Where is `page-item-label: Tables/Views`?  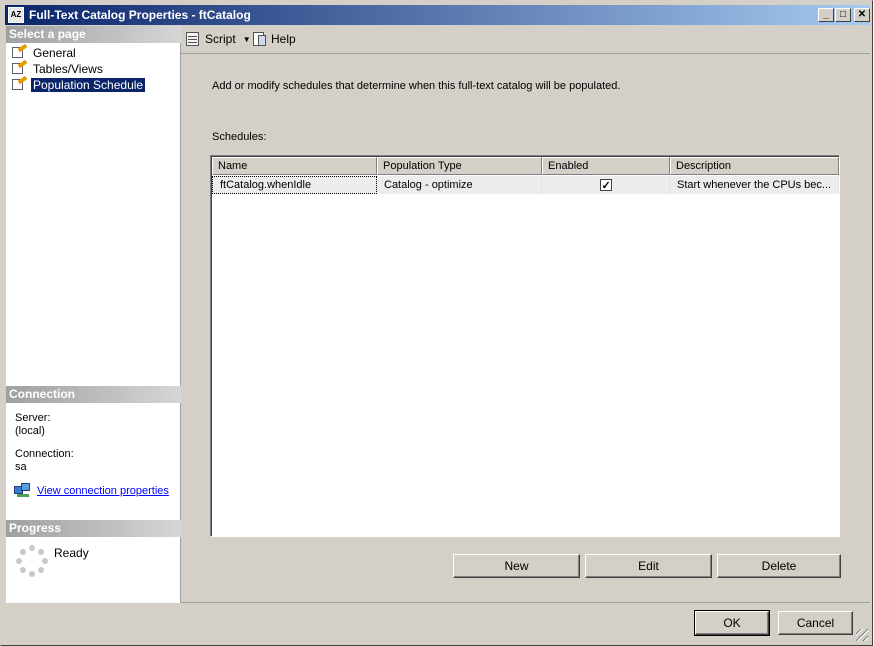 page-item-label: Tables/Views is located at coordinates (68, 68).